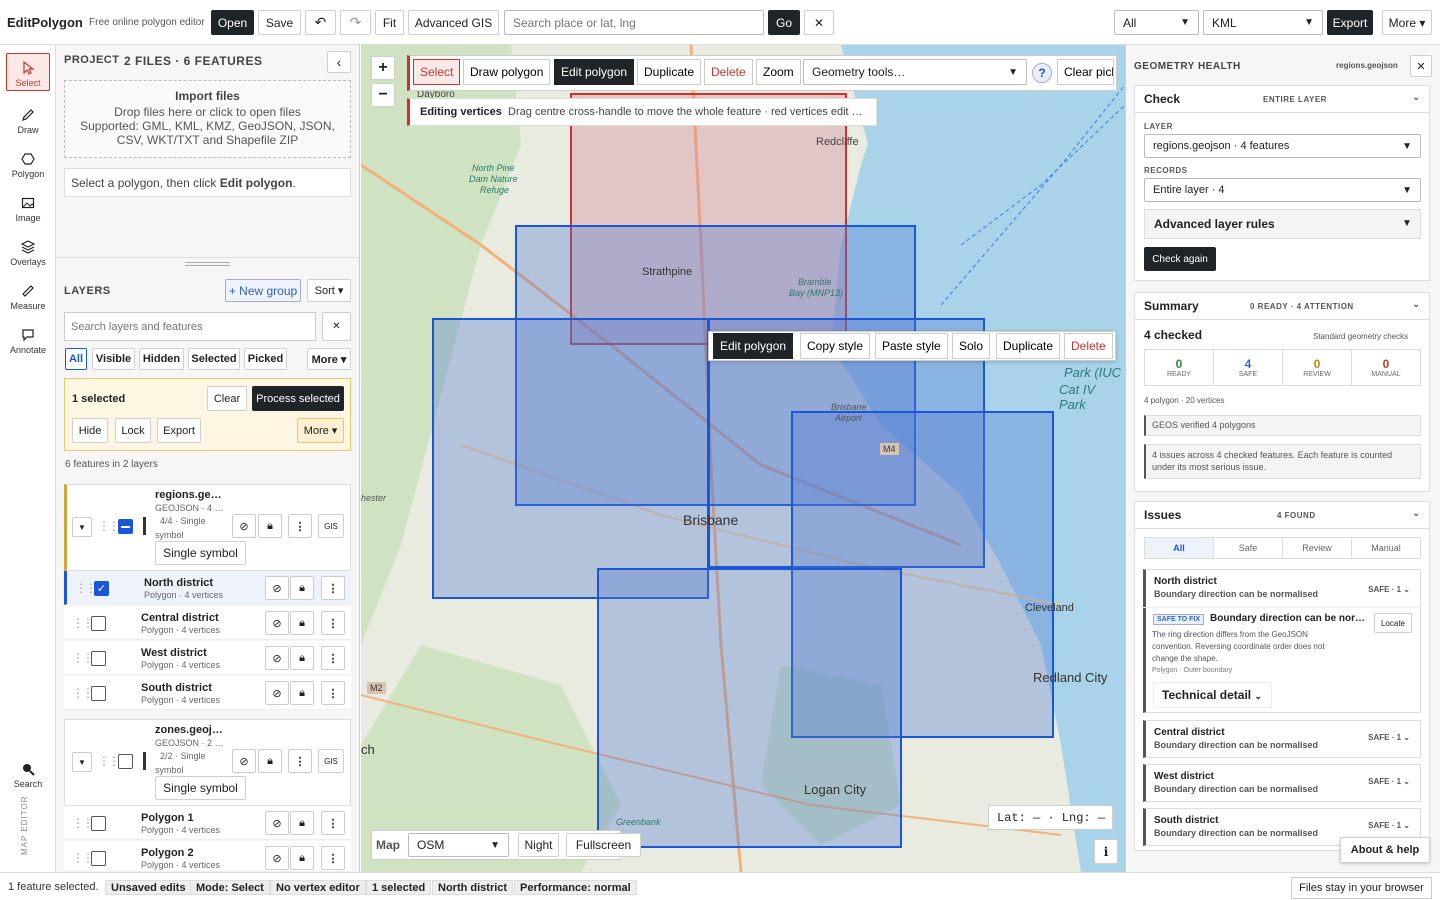  What do you see at coordinates (669, 72) in the screenshot?
I see `tool-duplicate-button: Duplicate` at bounding box center [669, 72].